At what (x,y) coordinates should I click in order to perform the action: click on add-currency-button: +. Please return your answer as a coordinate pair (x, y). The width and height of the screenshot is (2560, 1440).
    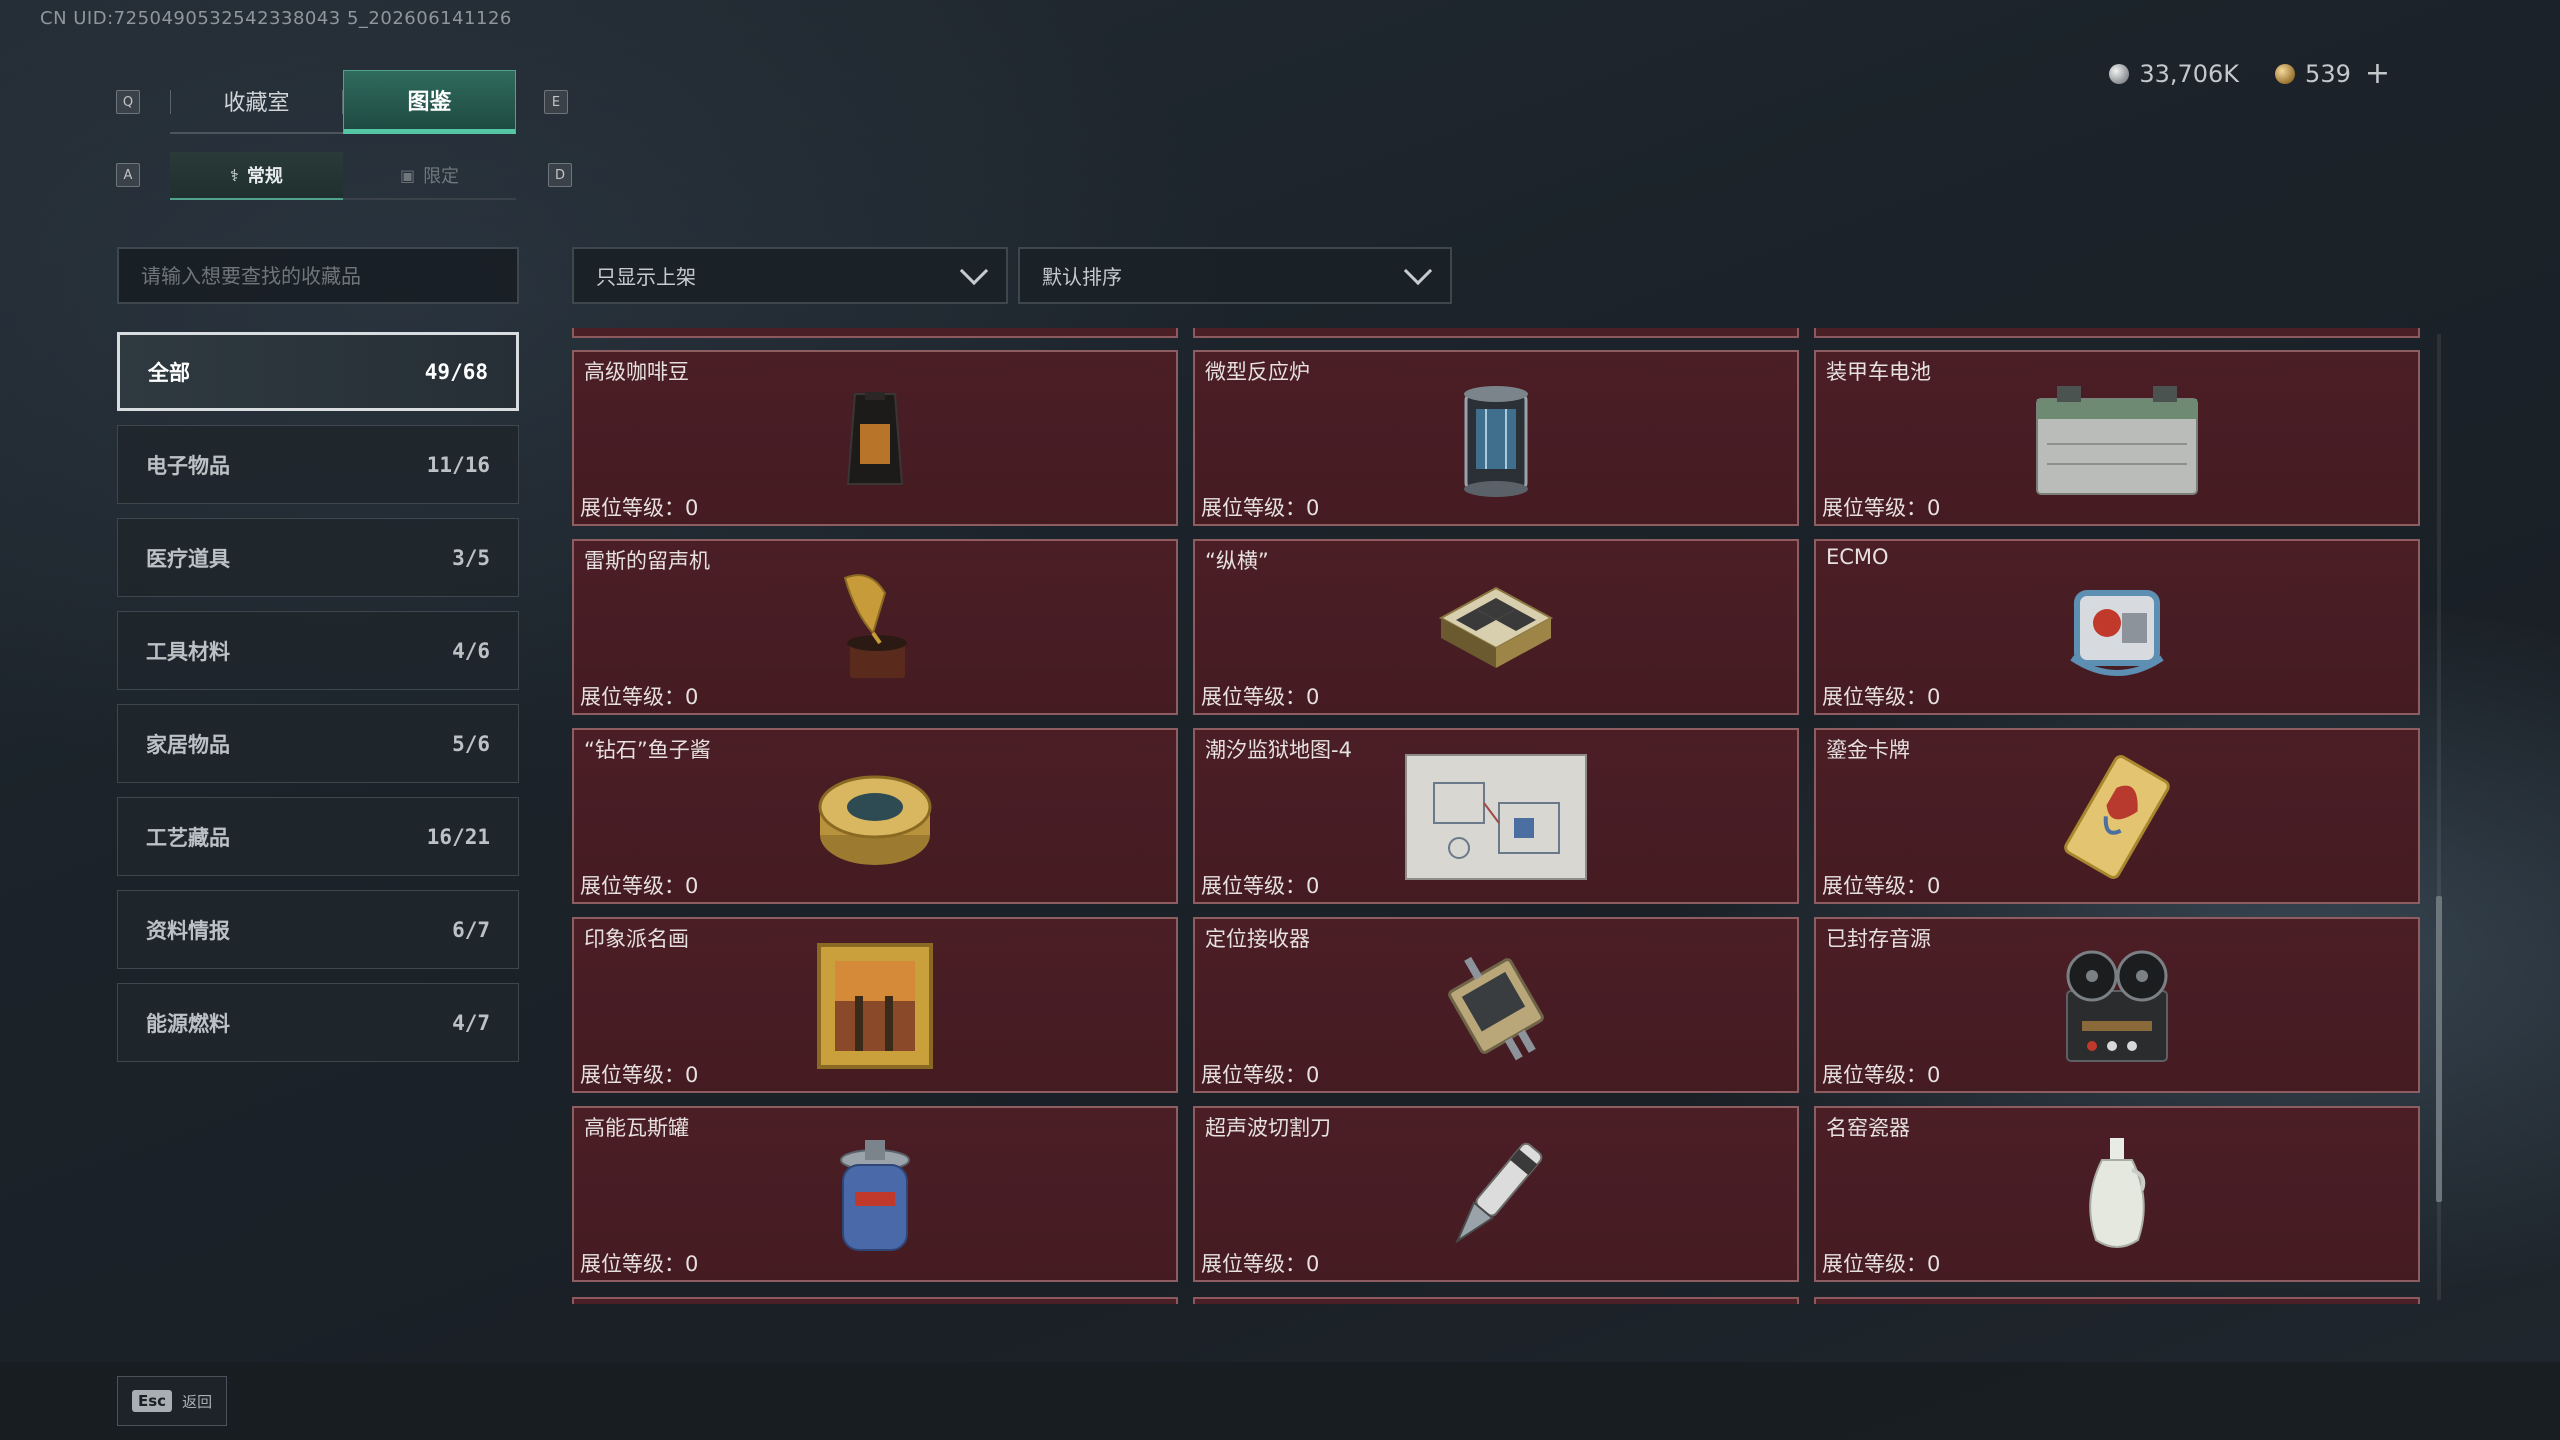
    Looking at the image, I should click on (2377, 73).